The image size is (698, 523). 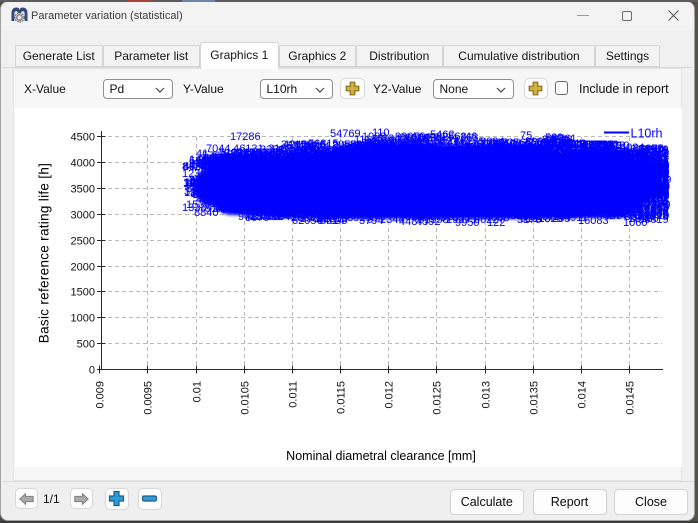 I want to click on svg-text: 0.011, so click(x=294, y=394).